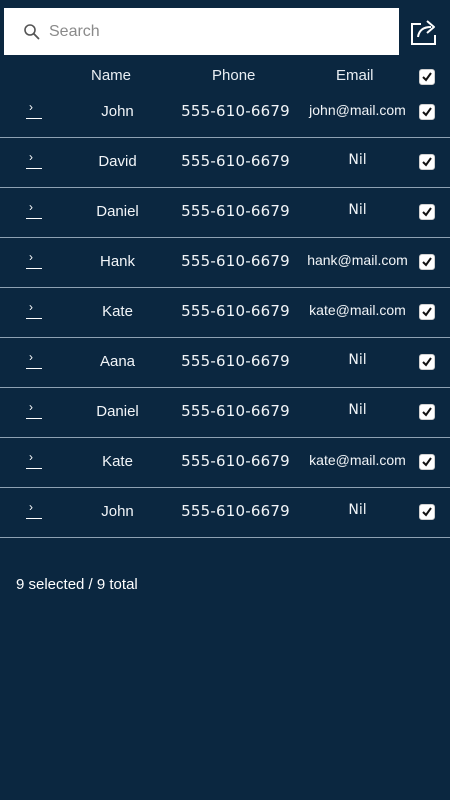  What do you see at coordinates (32, 32) in the screenshot?
I see `search-icon` at bounding box center [32, 32].